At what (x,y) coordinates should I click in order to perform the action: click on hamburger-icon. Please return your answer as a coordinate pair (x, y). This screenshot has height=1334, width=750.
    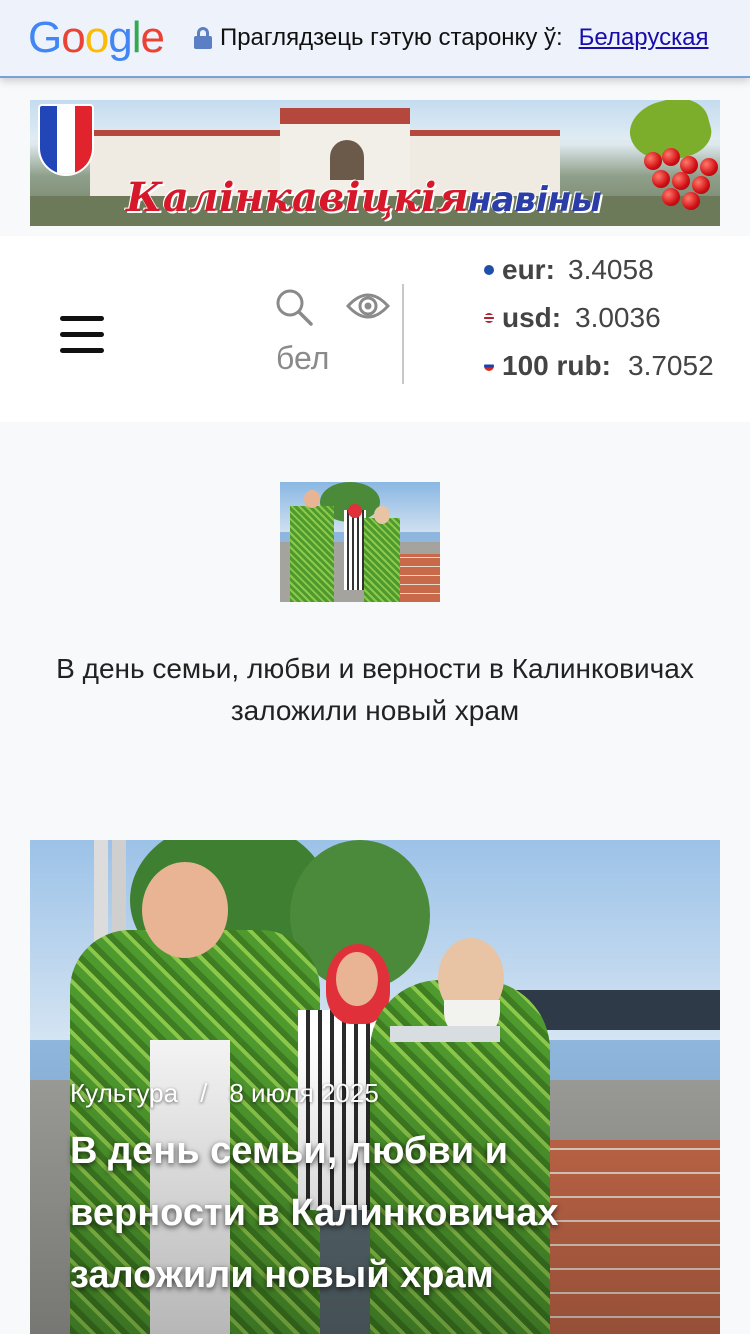
    Looking at the image, I should click on (82, 335).